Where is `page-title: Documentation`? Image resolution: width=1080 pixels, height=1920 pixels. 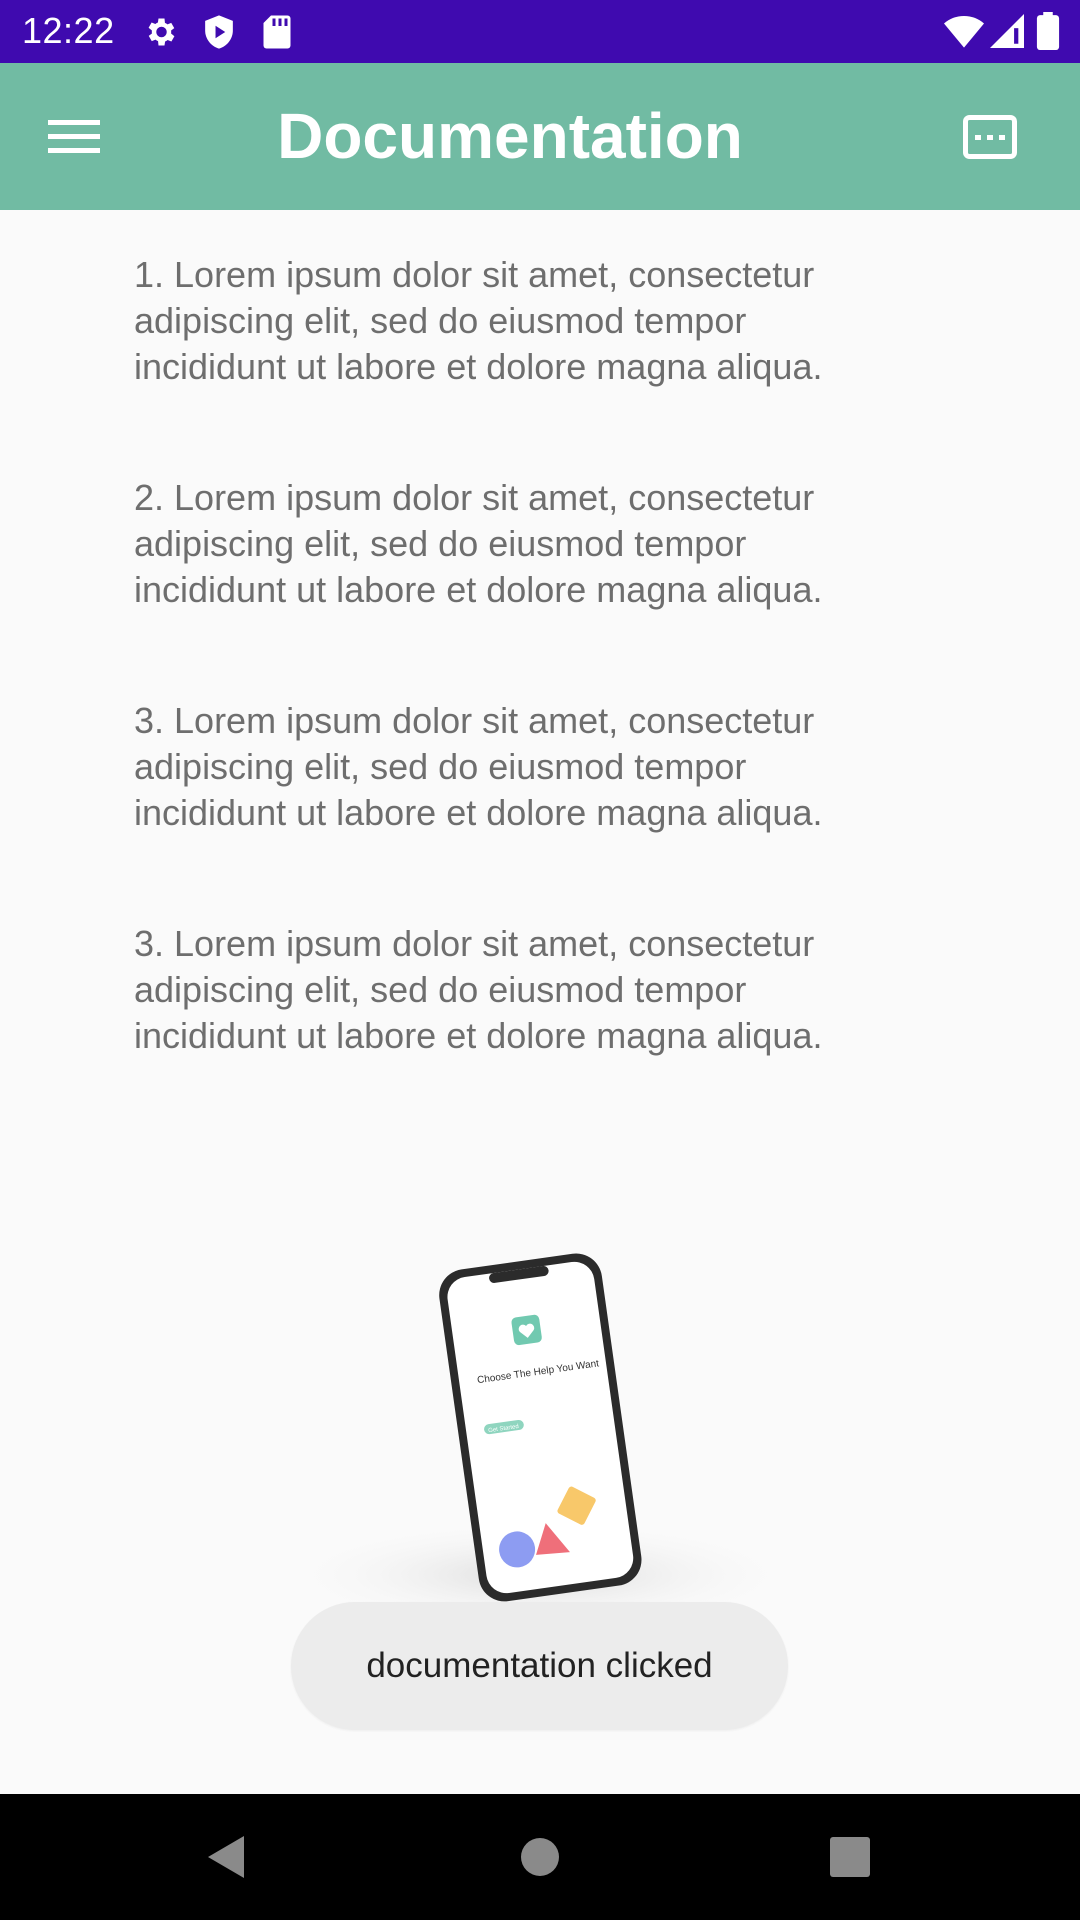 page-title: Documentation is located at coordinates (510, 136).